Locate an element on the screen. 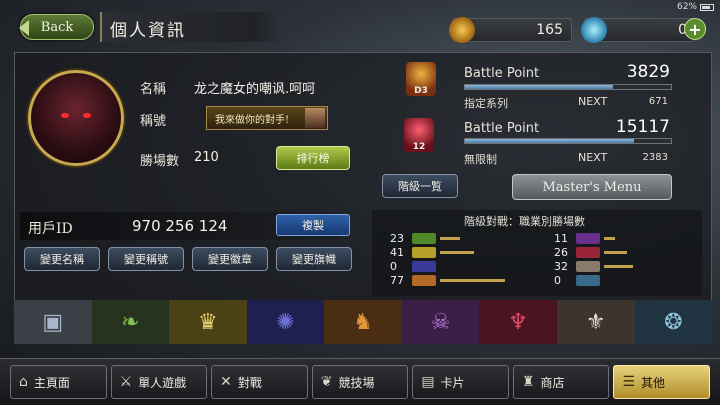 This screenshot has height=405, width=720. crossed-swords-icon: ✕ is located at coordinates (226, 382).